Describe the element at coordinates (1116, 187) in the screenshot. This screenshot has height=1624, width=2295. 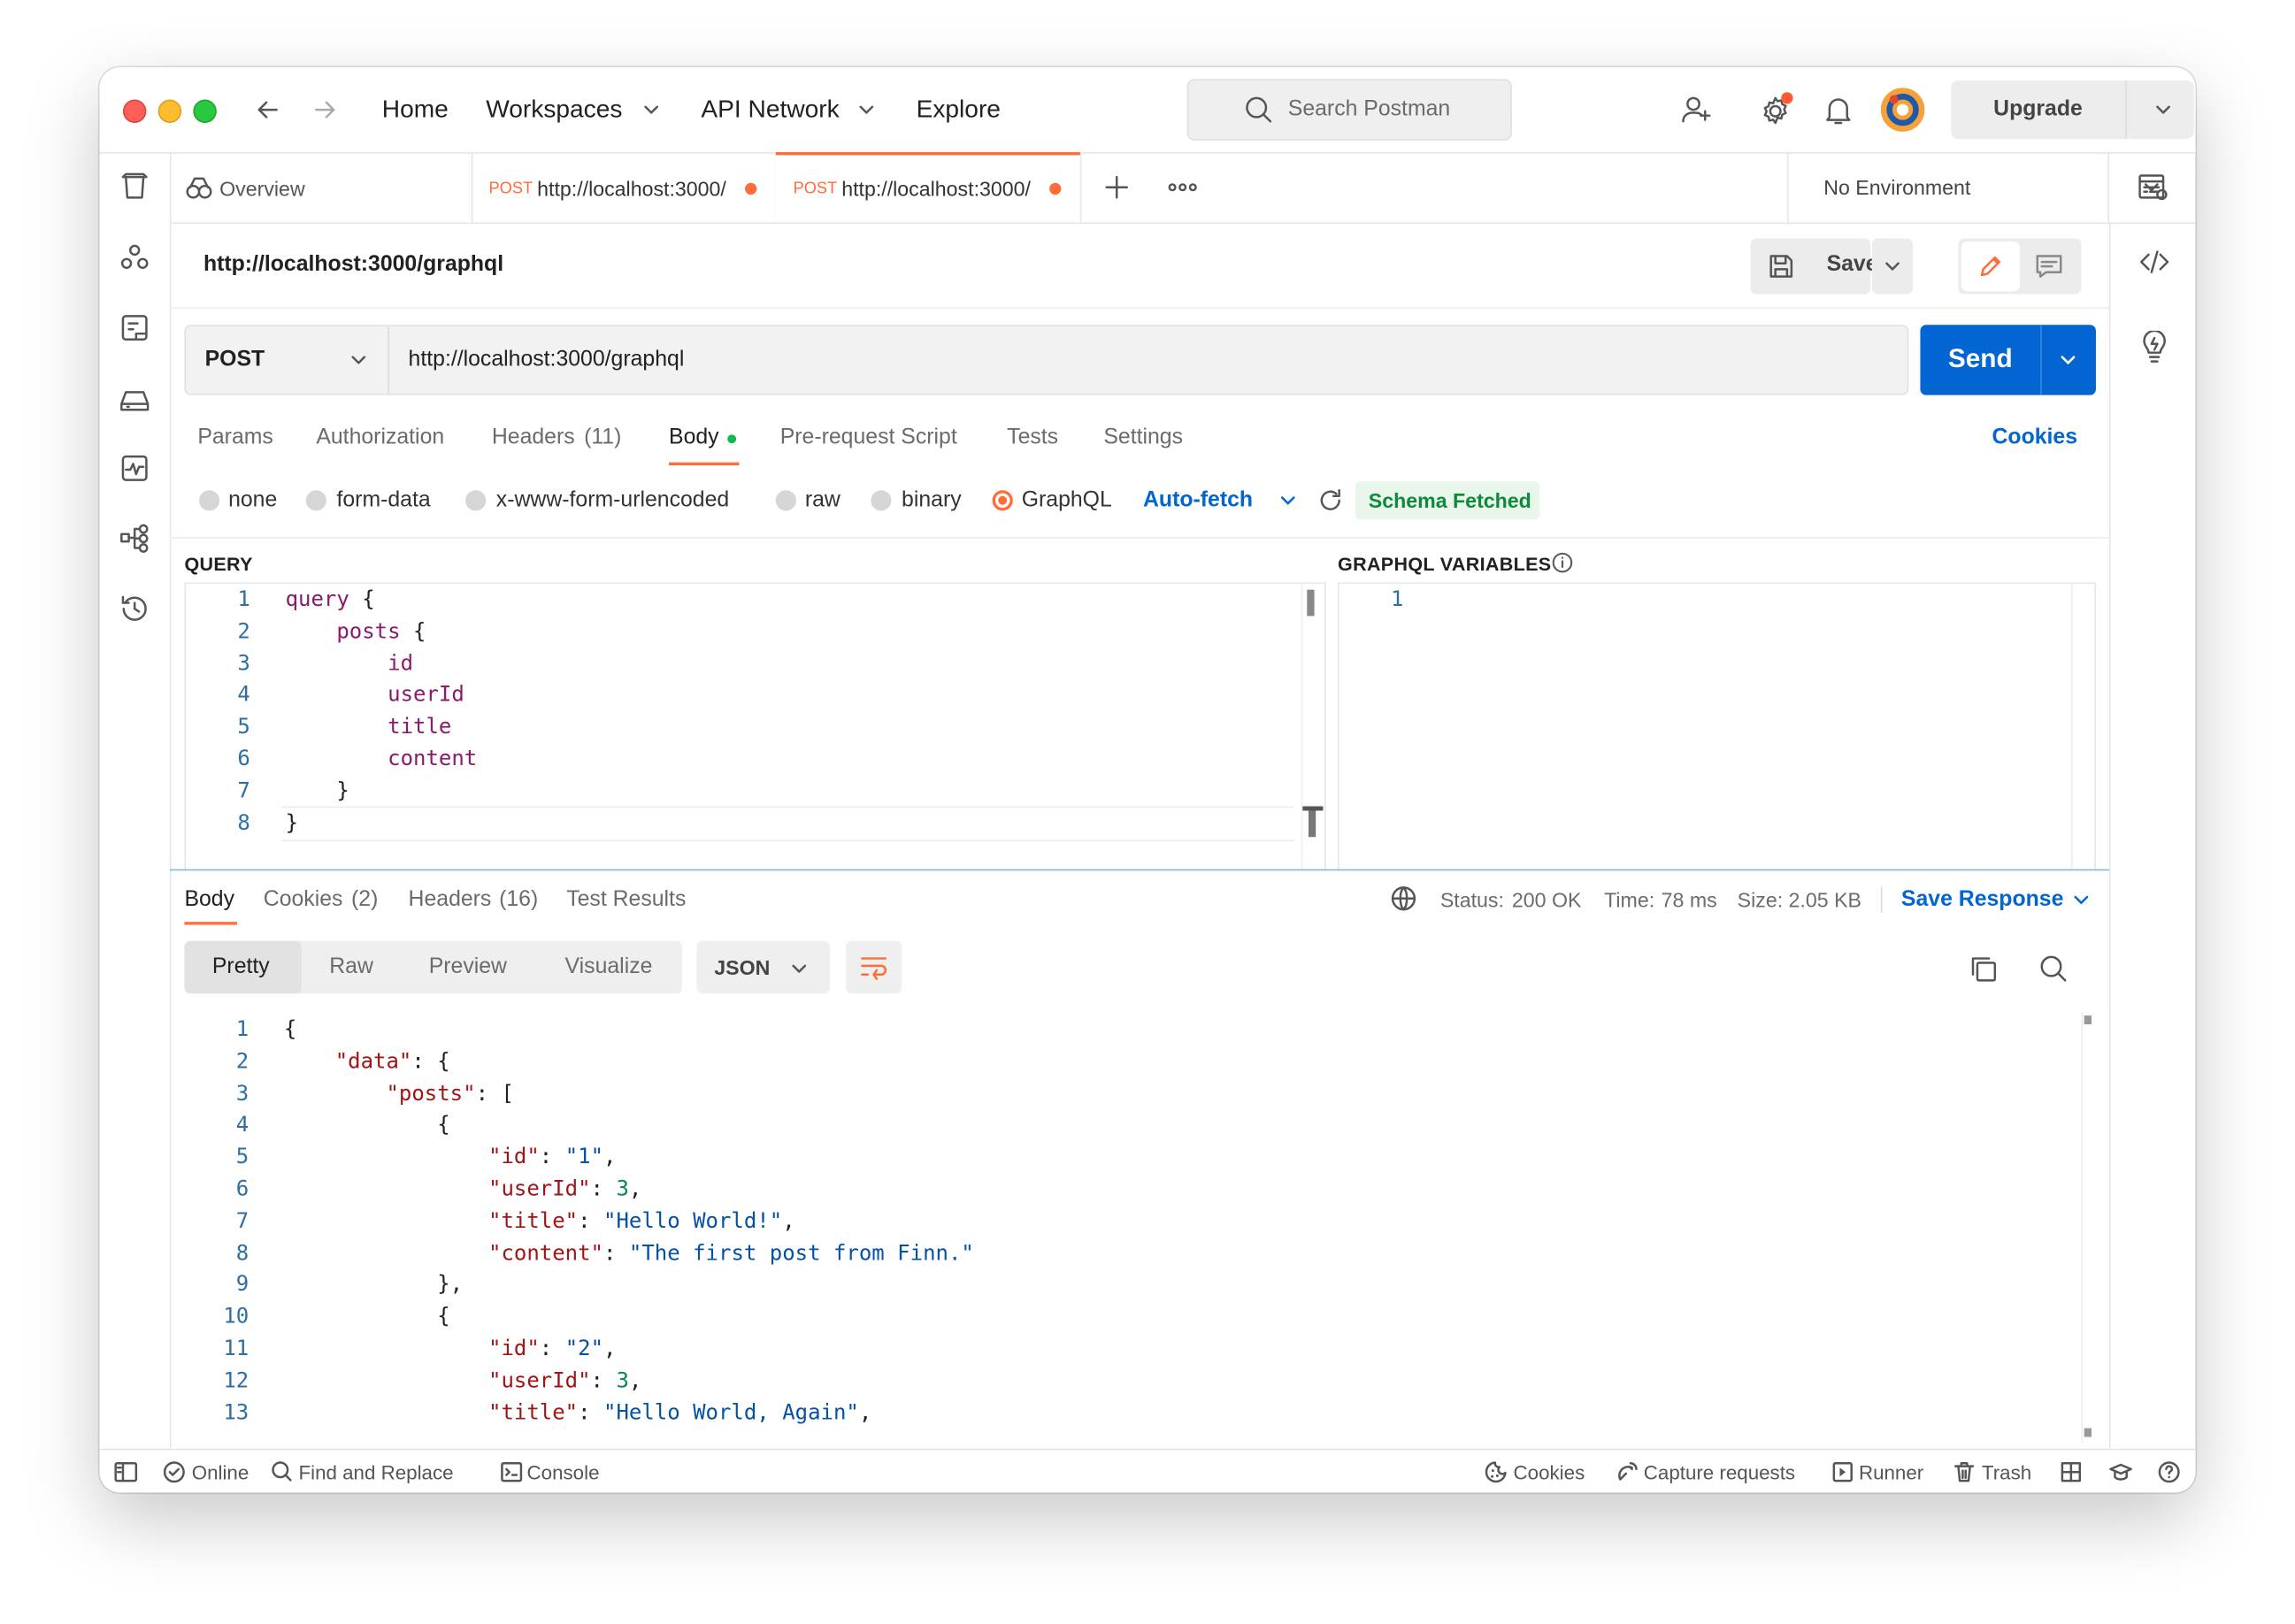
I see `new-tab-plus-icon` at that location.